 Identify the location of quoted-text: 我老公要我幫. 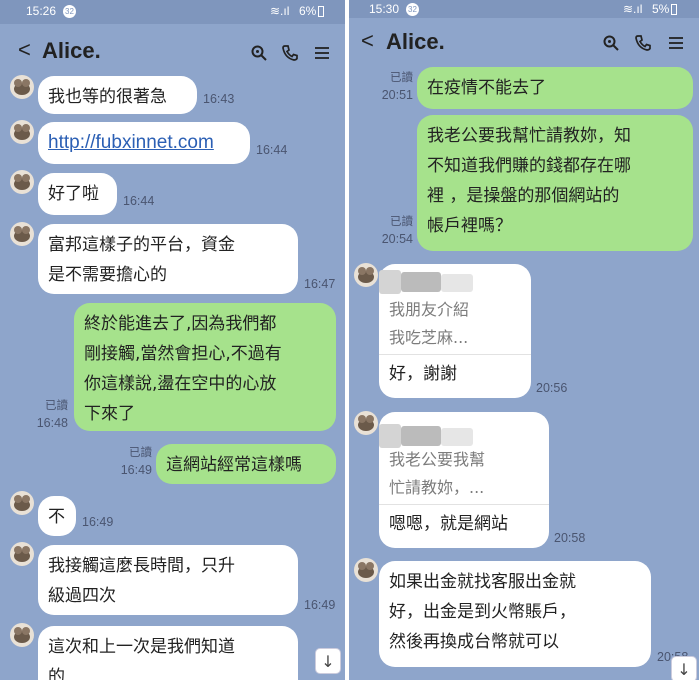
(437, 459).